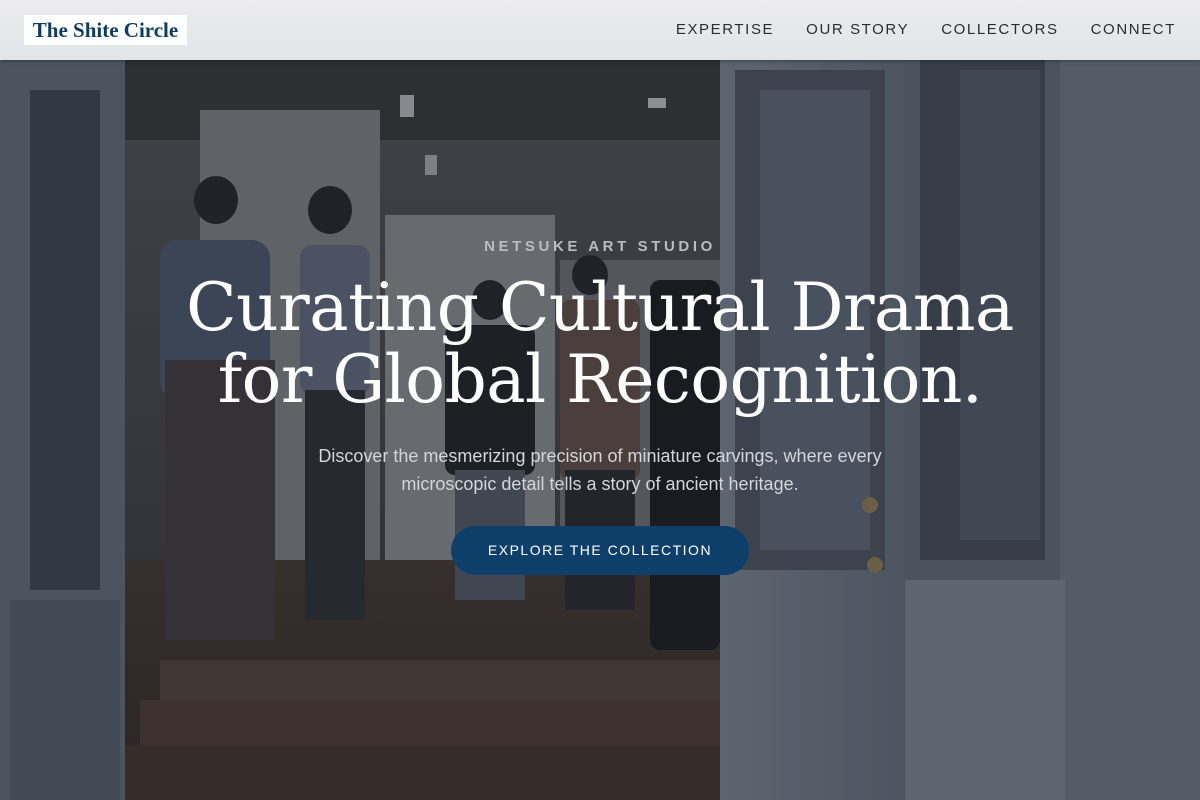 The width and height of the screenshot is (1200, 800). I want to click on hero-headline-line-2: for Global Recognition., so click(600, 379).